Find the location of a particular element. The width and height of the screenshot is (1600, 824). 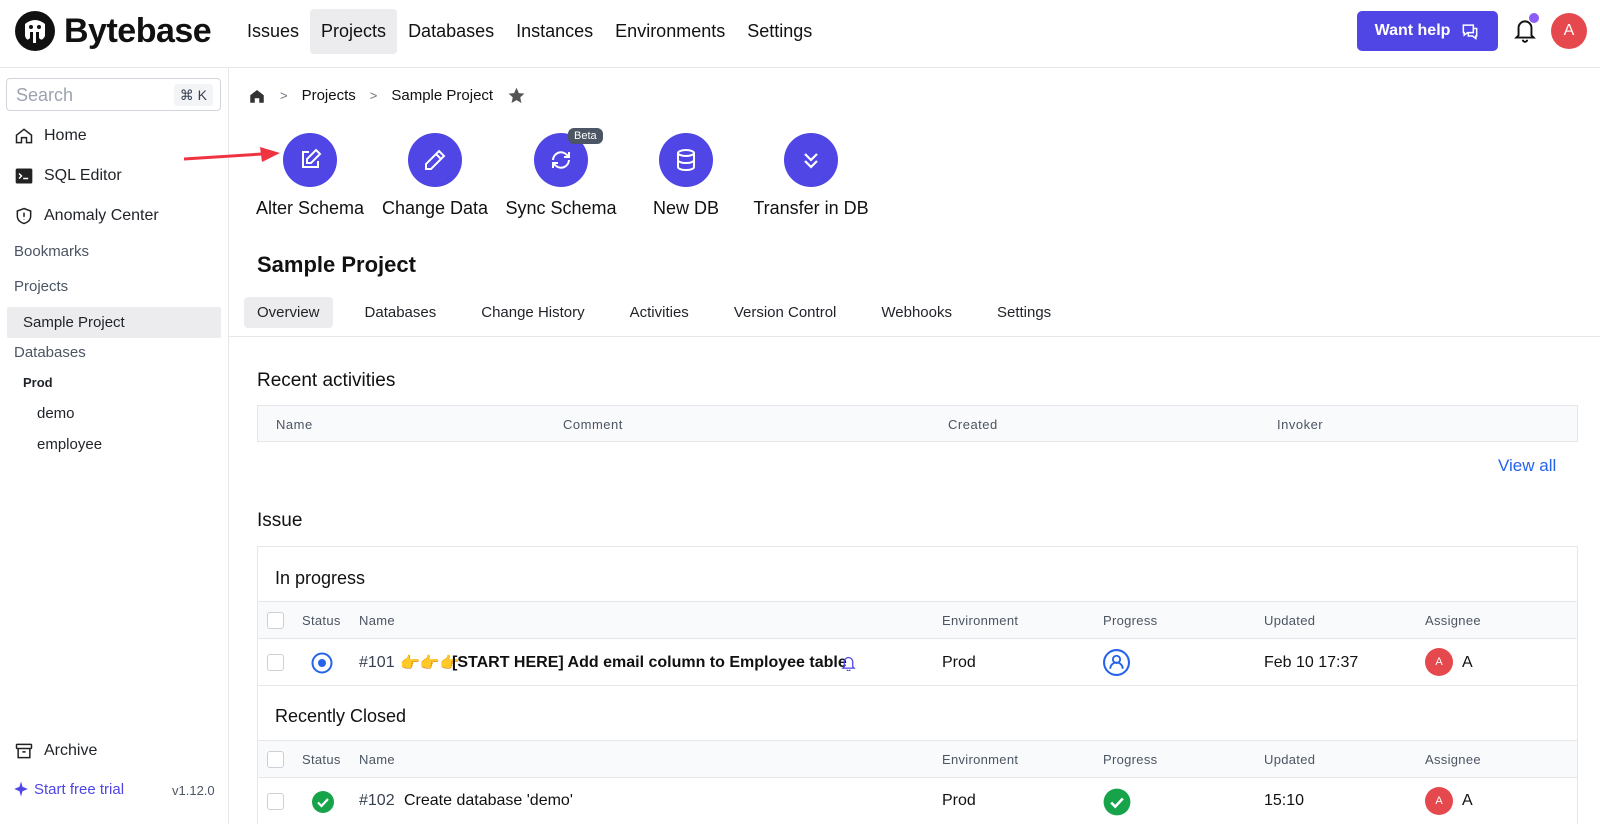

sidebar-env-prod: Prod is located at coordinates (38, 382).